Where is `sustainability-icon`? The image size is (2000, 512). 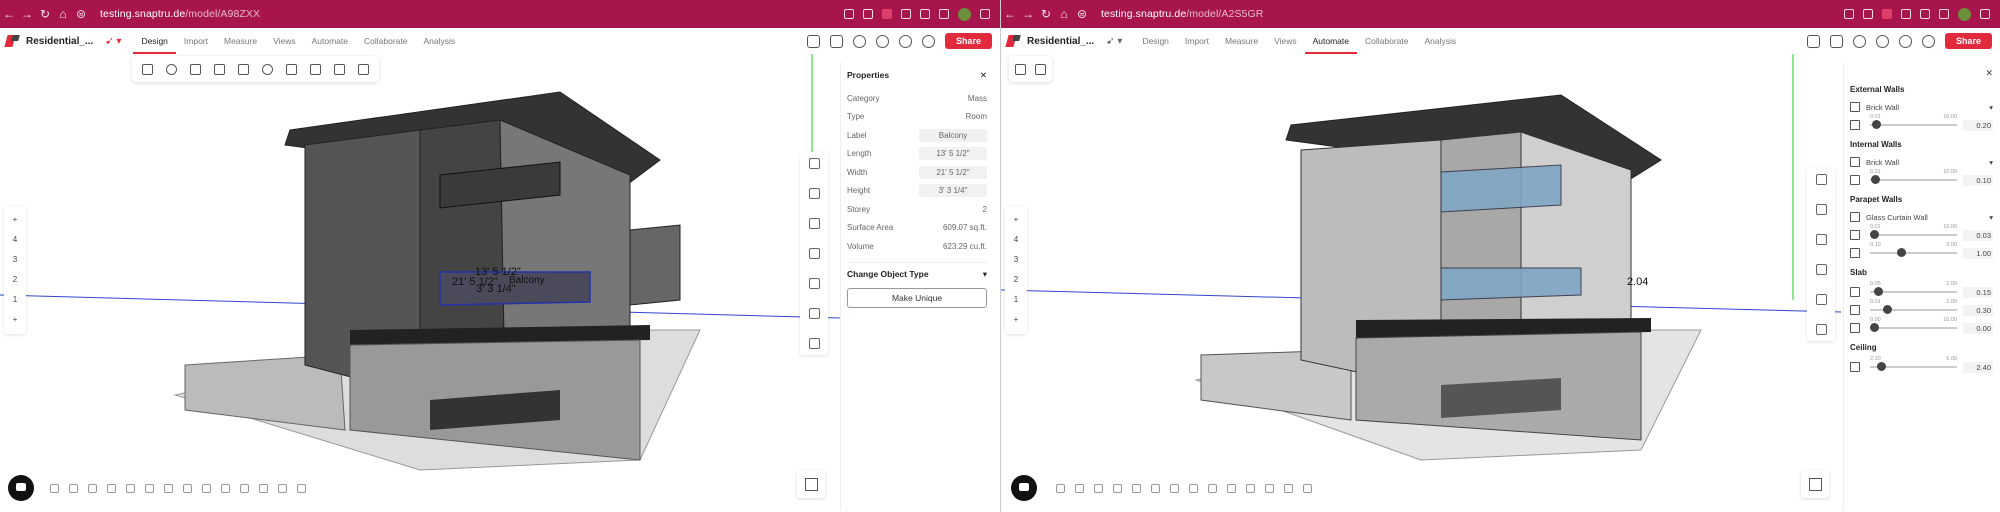
sustainability-icon is located at coordinates (905, 41).